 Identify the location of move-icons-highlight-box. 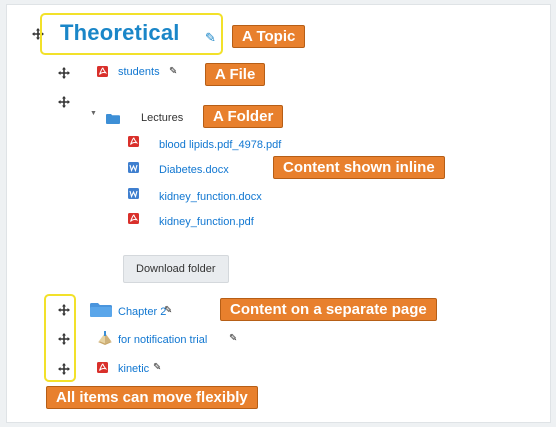
(60, 338).